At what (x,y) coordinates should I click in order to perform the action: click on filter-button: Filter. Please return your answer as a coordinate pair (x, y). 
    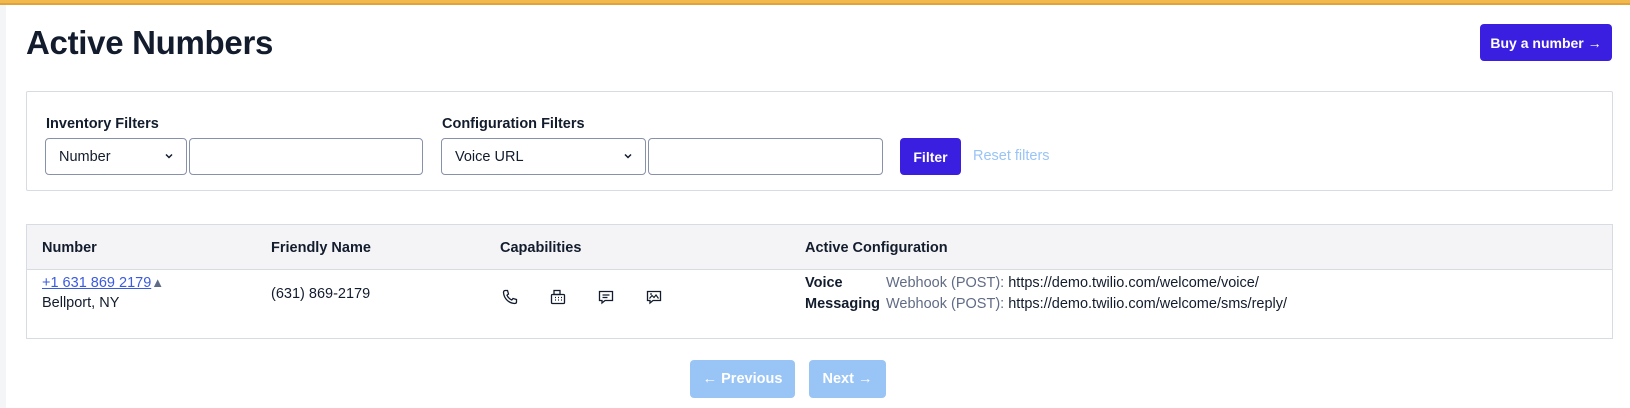
    Looking at the image, I should click on (930, 156).